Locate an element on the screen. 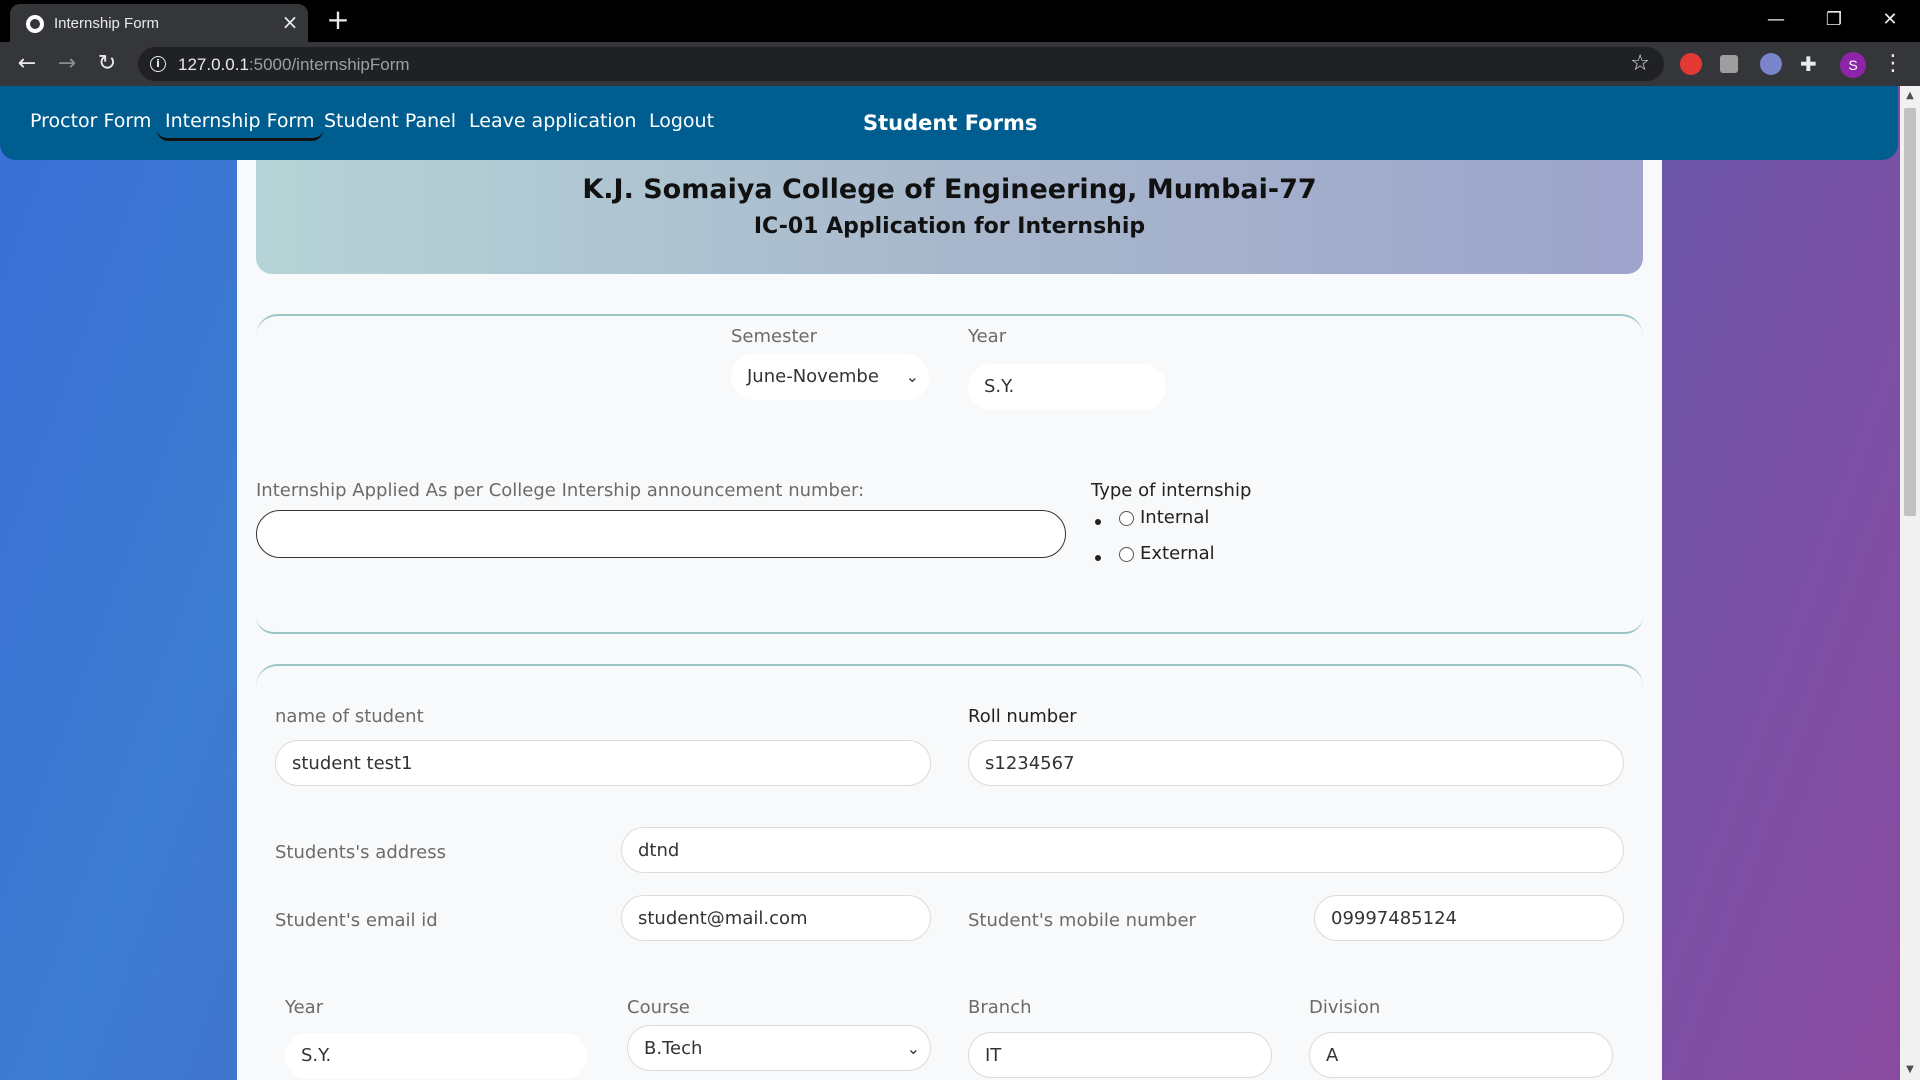  back-arrow-icon: ← is located at coordinates (27, 65).